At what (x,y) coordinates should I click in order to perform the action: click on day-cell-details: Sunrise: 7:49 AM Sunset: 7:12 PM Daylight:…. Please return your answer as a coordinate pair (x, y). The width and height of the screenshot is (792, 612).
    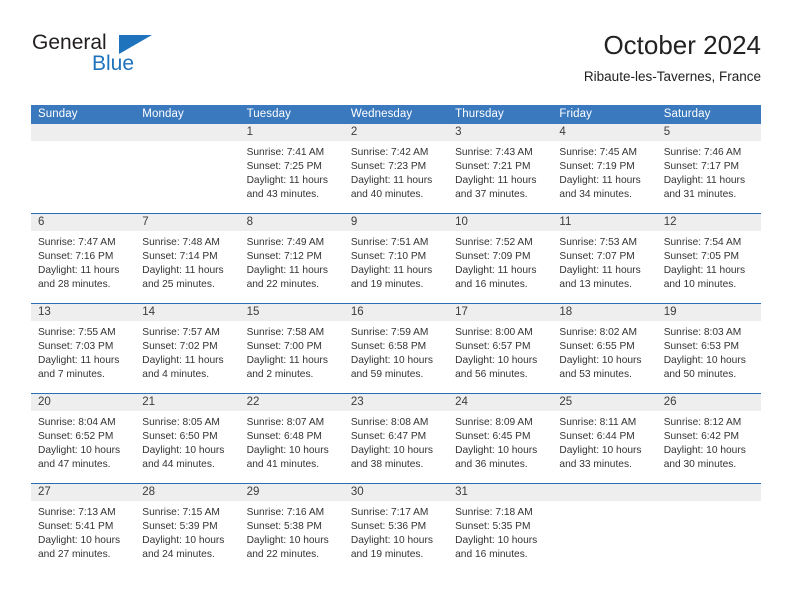
    Looking at the image, I should click on (292, 261).